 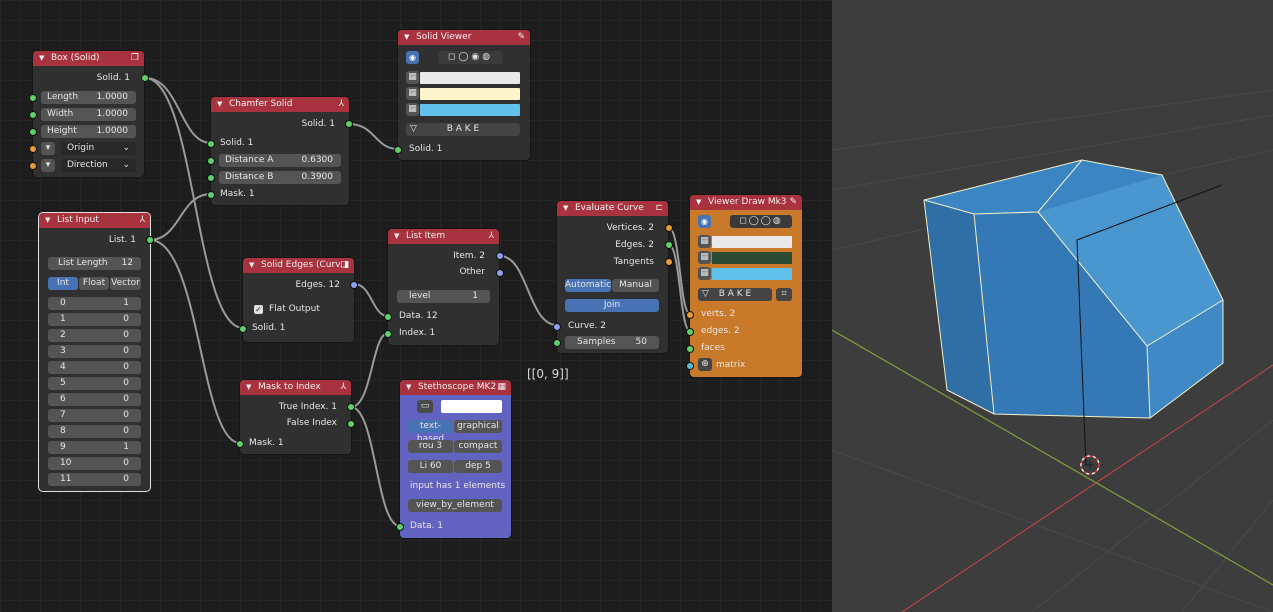 I want to click on monitor-icon: ▭, so click(x=425, y=406).